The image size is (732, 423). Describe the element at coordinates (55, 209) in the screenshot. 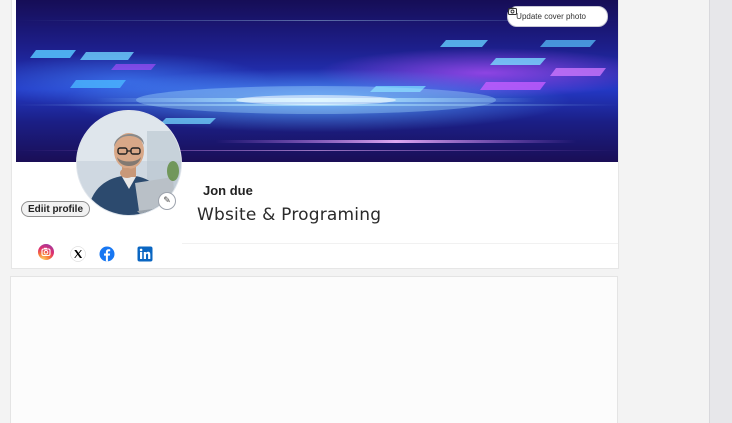

I see `edit-profile-button: Ediit profile` at that location.